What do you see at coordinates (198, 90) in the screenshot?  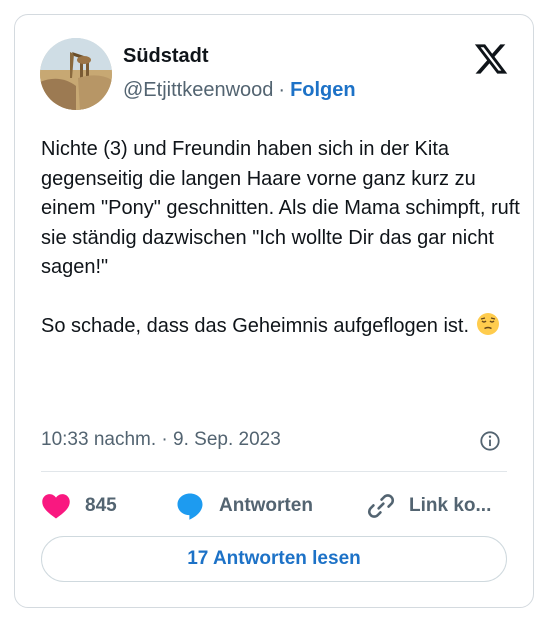 I see `author-handle: @Etjittkeenwood` at bounding box center [198, 90].